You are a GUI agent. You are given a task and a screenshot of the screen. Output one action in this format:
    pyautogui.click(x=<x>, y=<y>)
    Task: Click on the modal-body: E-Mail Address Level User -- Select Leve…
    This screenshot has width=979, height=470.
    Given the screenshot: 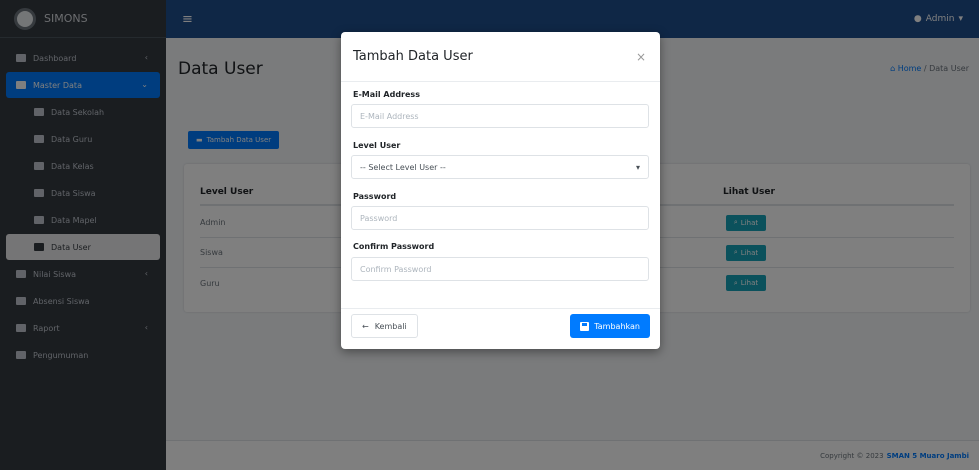 What is the action you would take?
    pyautogui.click(x=500, y=181)
    